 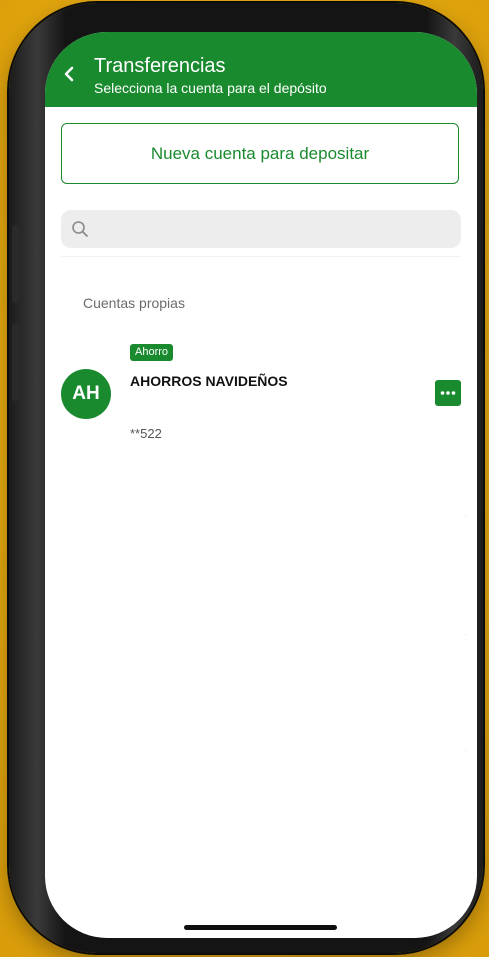 I want to click on volume-up-button, so click(x=16, y=264).